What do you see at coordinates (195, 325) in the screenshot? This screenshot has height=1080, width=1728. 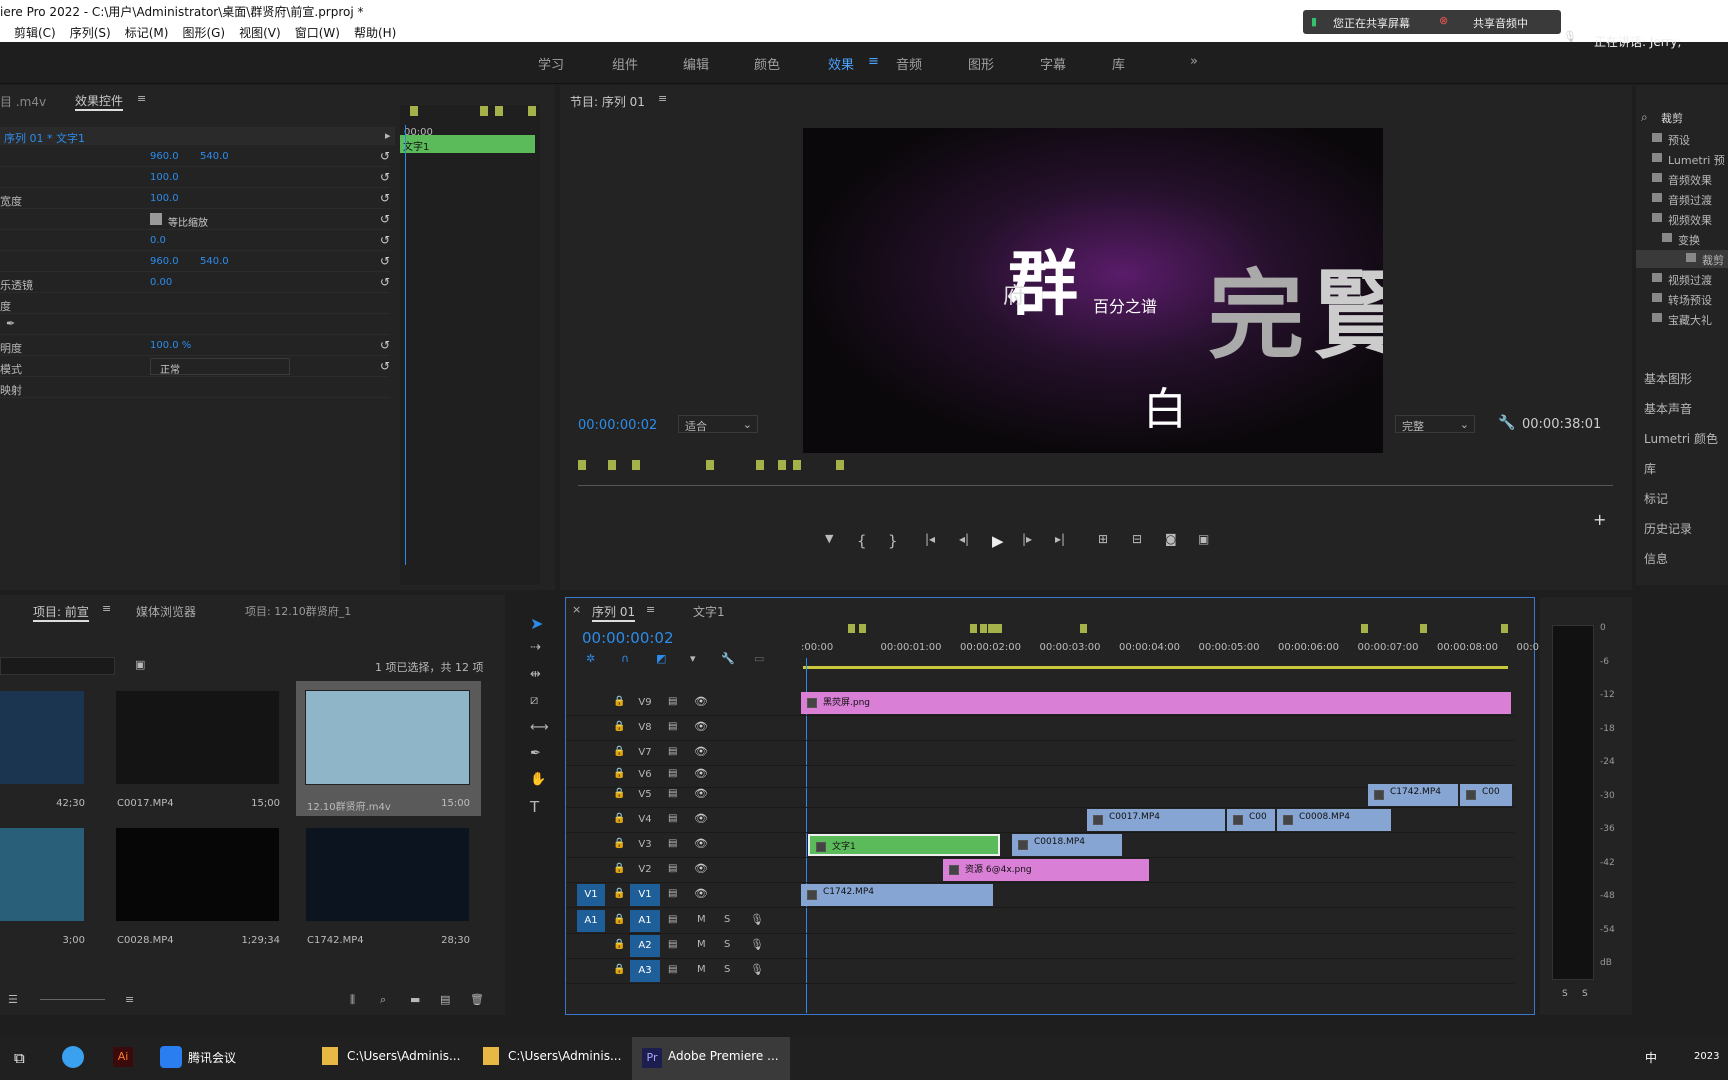 I see `ec-property-row: ✒` at bounding box center [195, 325].